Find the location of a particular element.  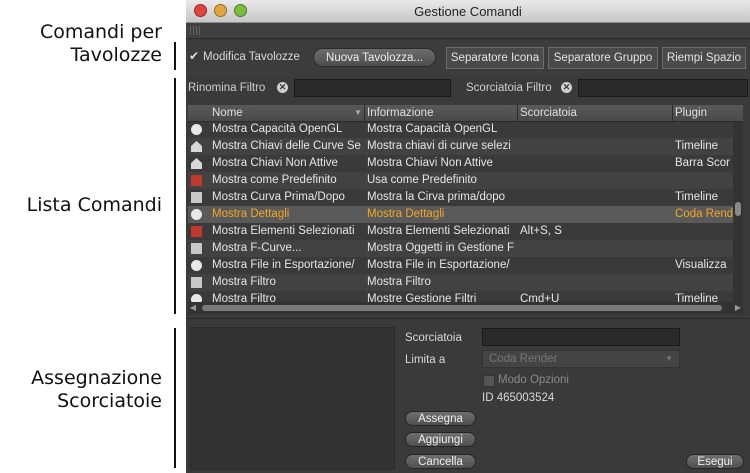

cell-name: Mostra Elementi Selezionati is located at coordinates (283, 231).